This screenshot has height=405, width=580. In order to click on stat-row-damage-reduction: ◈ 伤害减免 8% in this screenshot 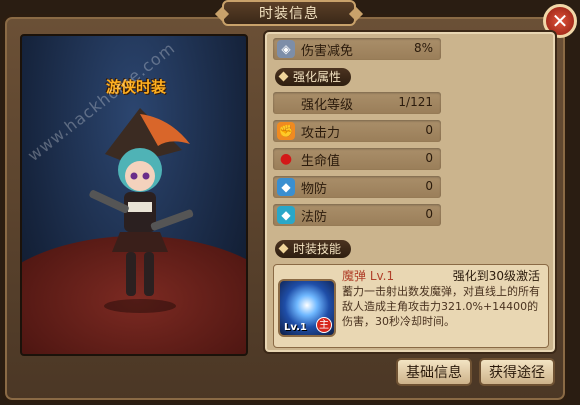, I will do `click(357, 49)`.